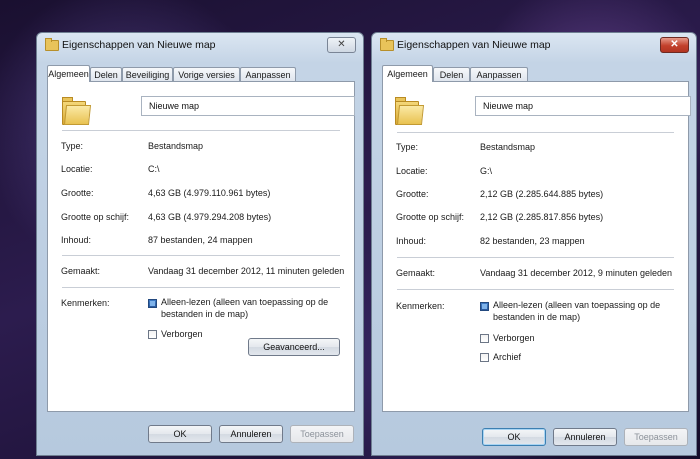 This screenshot has height=459, width=700. What do you see at coordinates (486, 171) in the screenshot?
I see `location-value: G:\` at bounding box center [486, 171].